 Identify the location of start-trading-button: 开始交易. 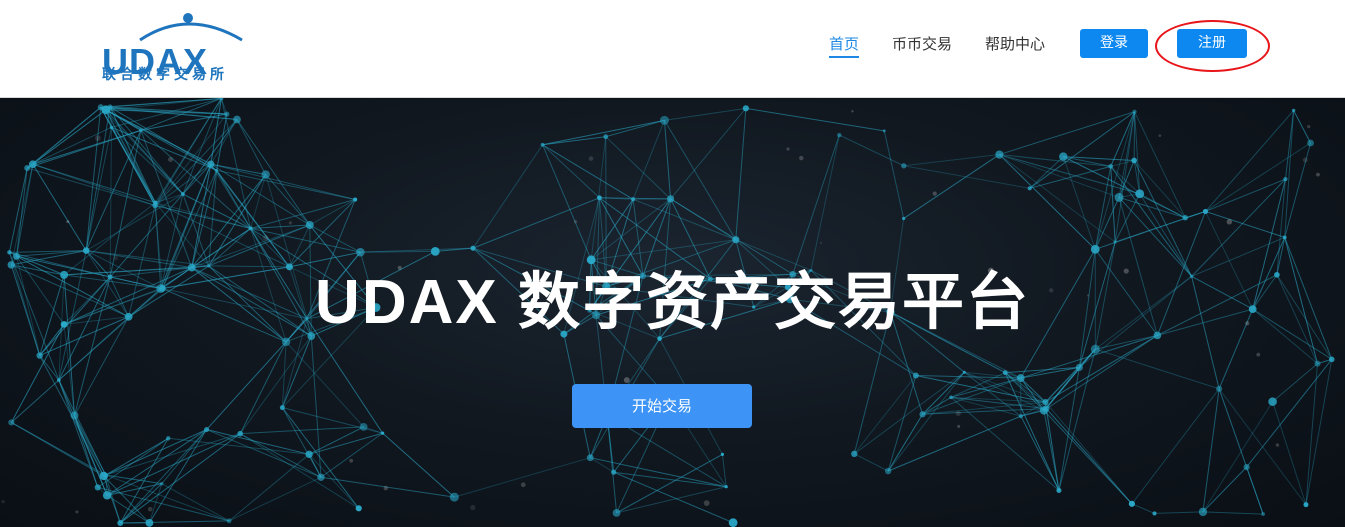
(662, 406).